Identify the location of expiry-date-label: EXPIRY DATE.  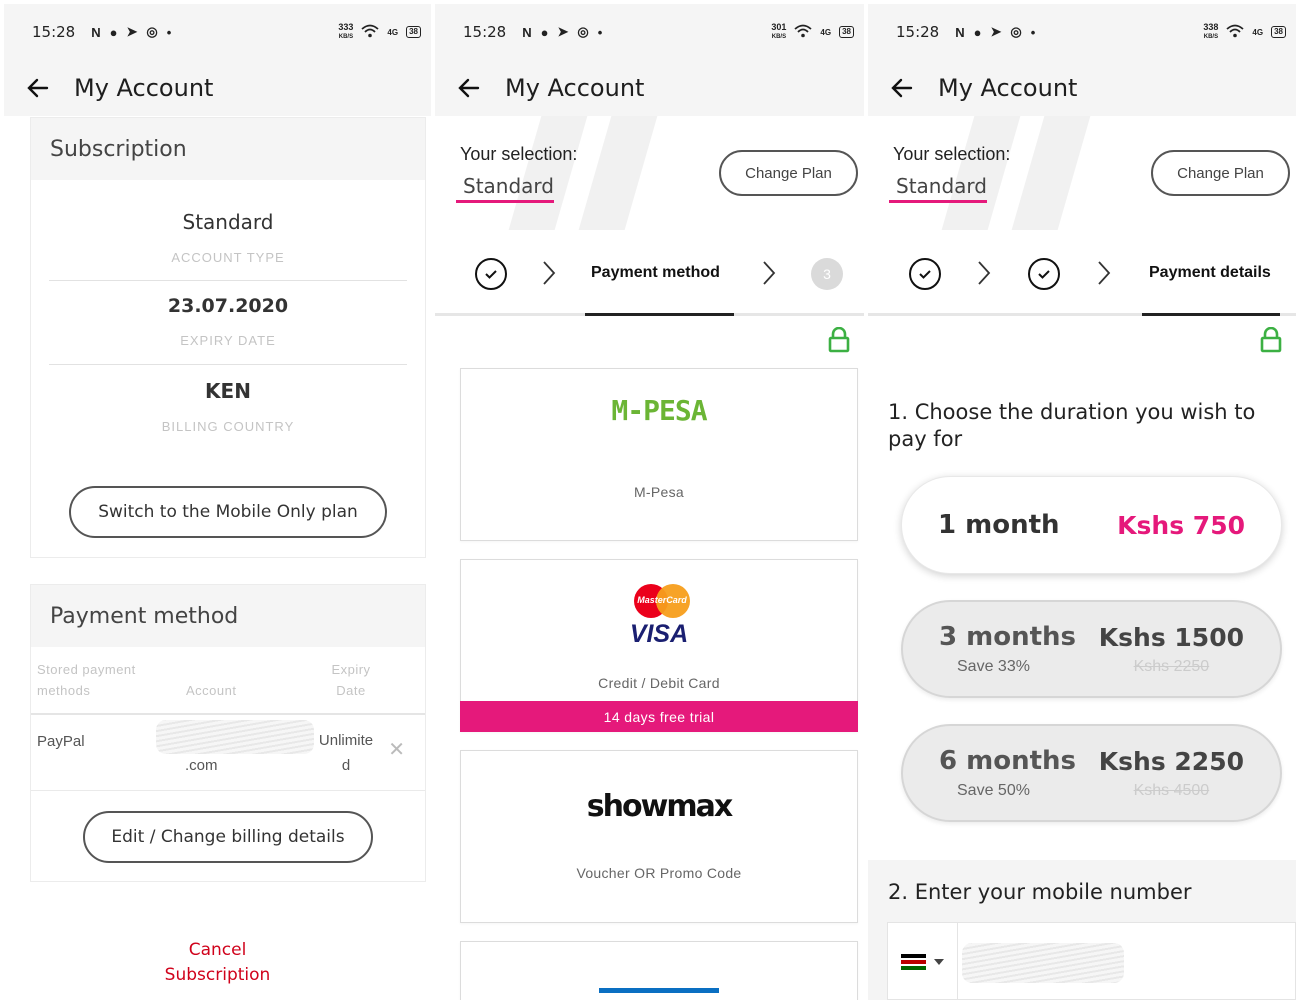
(228, 340).